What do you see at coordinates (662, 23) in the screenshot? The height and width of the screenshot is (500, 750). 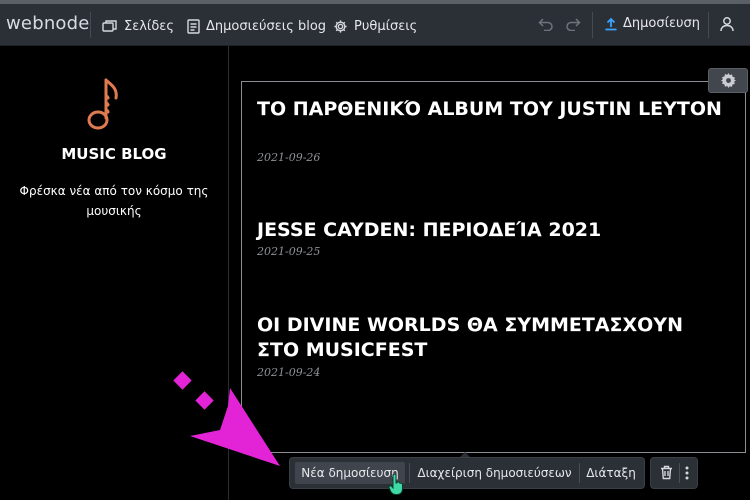 I see `publish-label: Δημοσίευση` at bounding box center [662, 23].